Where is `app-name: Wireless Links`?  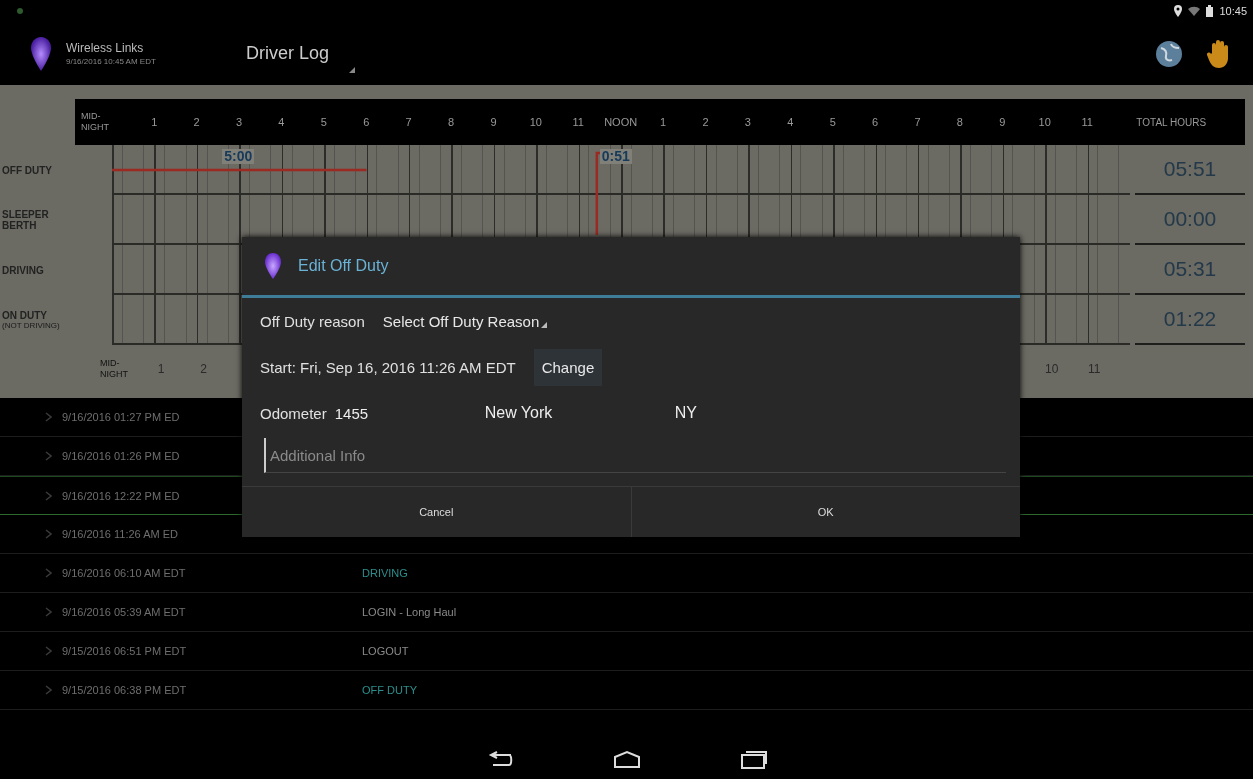 app-name: Wireless Links is located at coordinates (105, 48).